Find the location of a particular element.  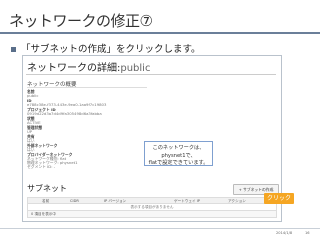

column-header-cidr: CIDR is located at coordinates (74, 201).